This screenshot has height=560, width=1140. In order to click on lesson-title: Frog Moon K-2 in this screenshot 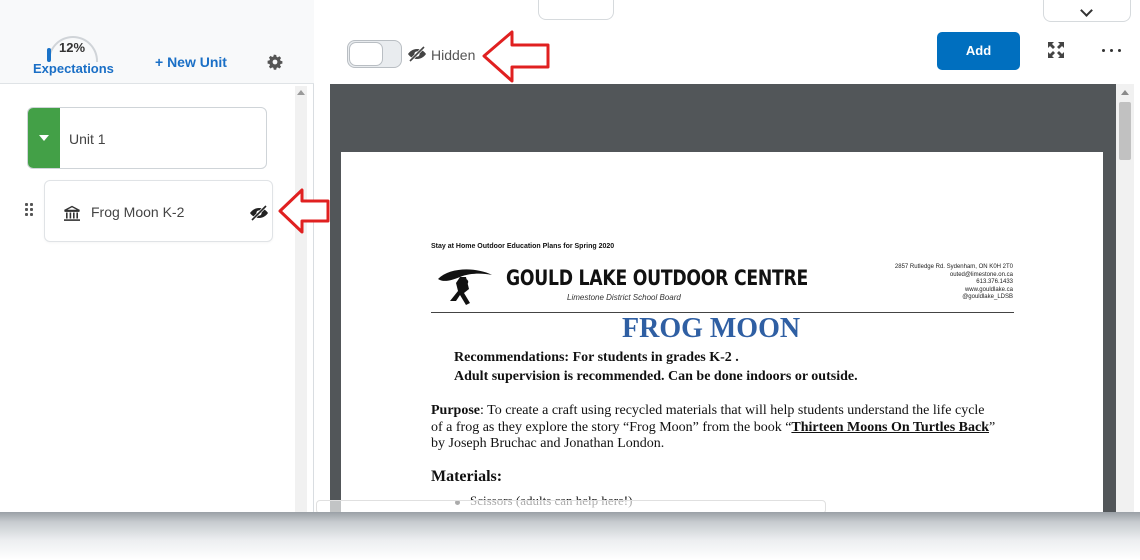, I will do `click(138, 212)`.